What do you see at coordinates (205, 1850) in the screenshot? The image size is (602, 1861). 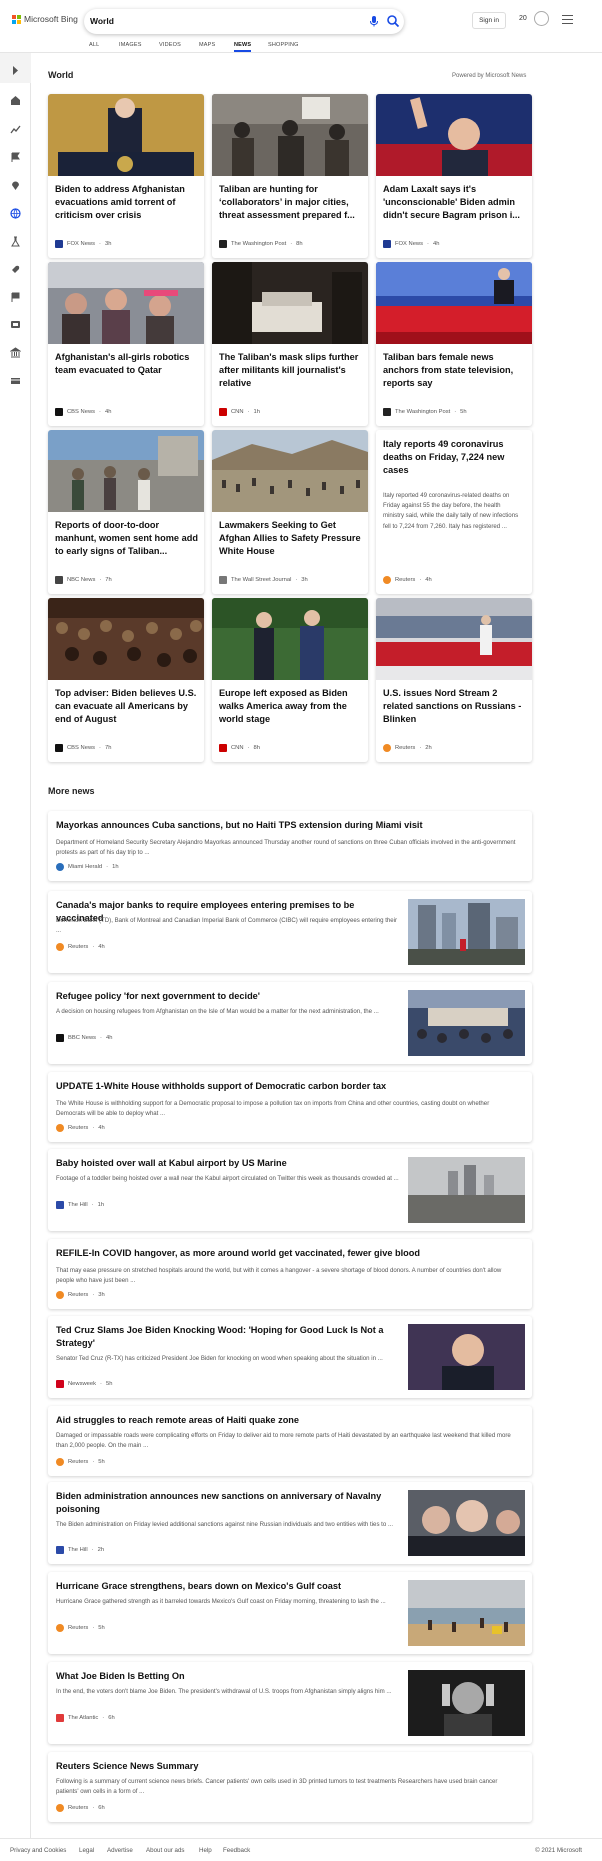 I see `footer-link-help: Help` at bounding box center [205, 1850].